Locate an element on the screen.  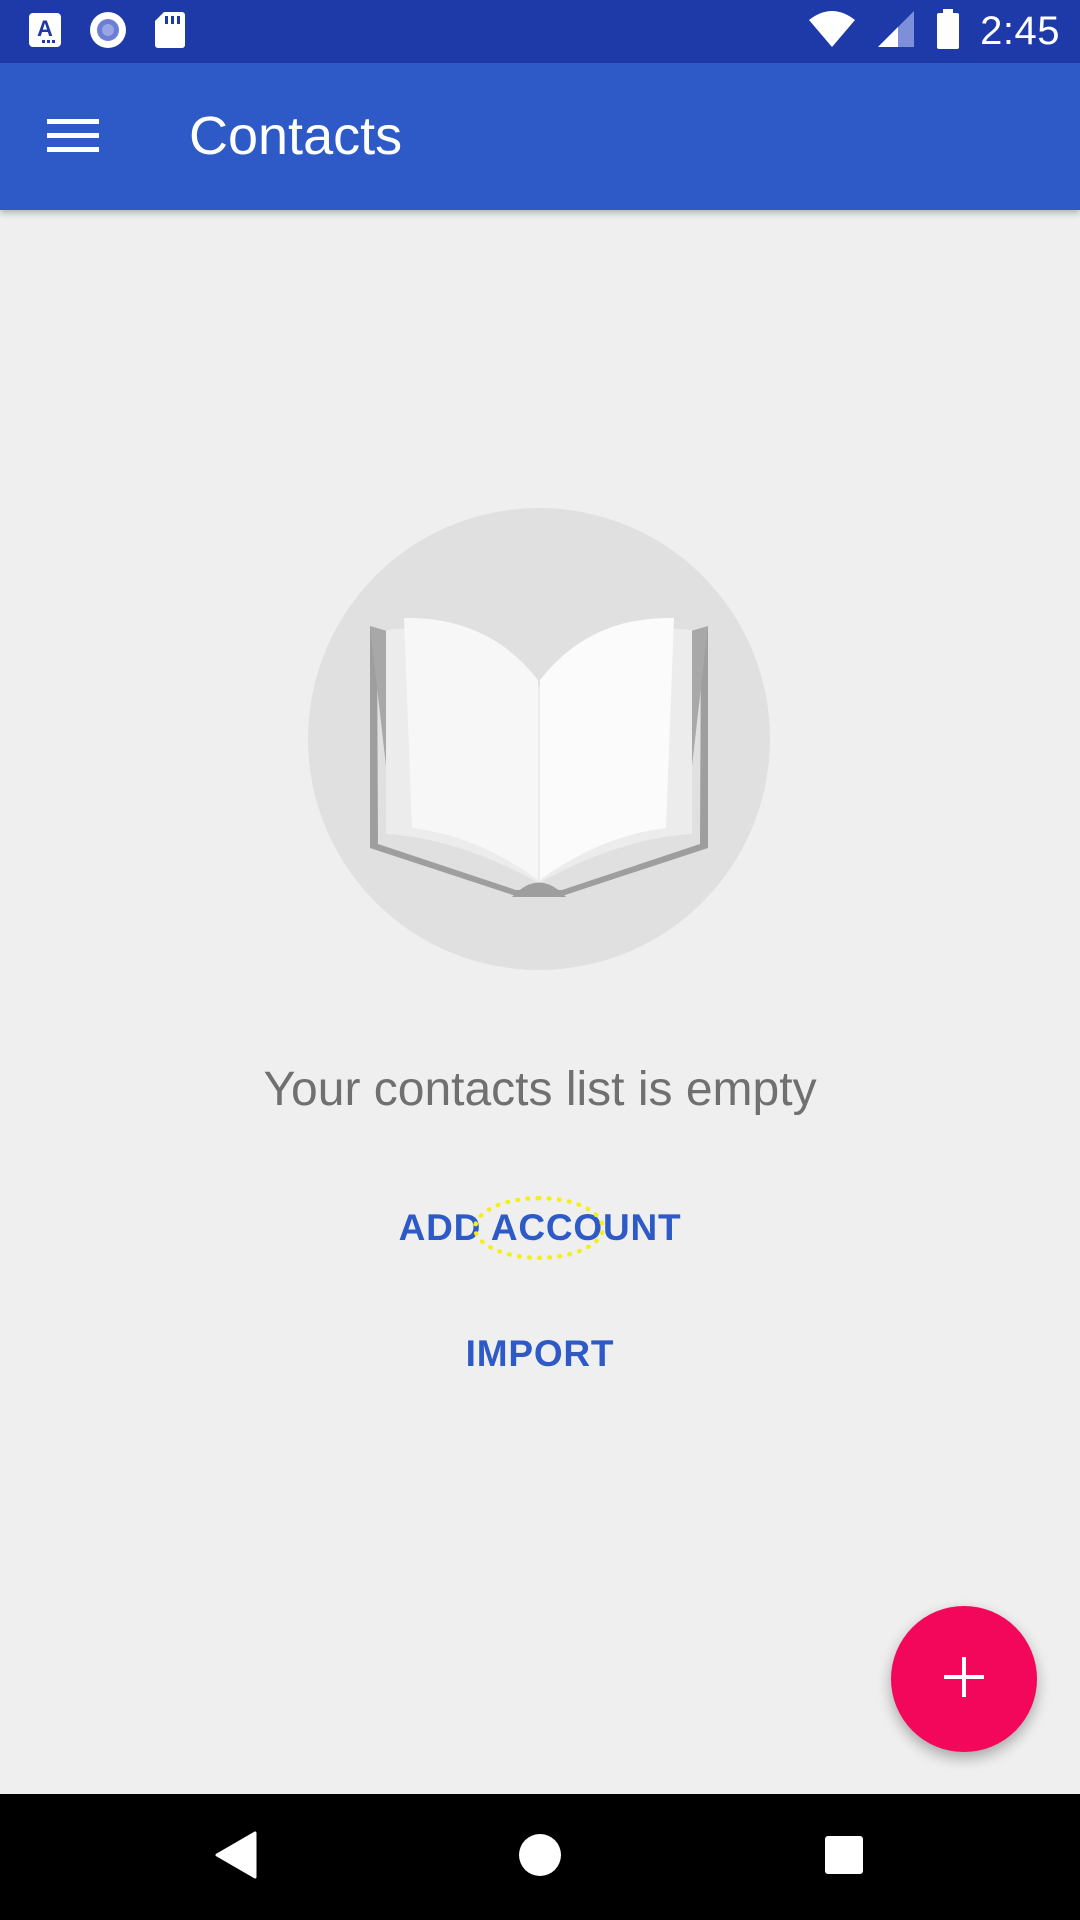
recents-button is located at coordinates (844, 1857).